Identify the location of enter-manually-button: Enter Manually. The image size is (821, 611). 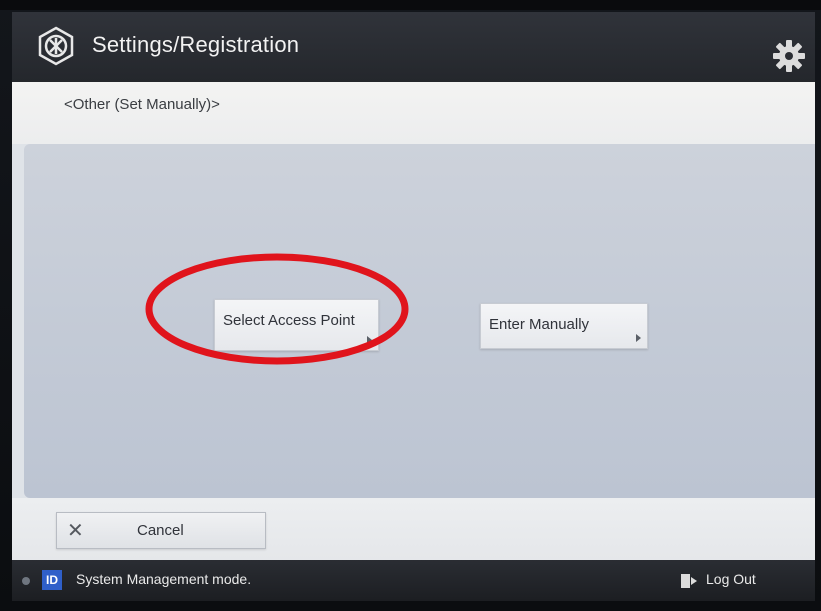
(564, 326).